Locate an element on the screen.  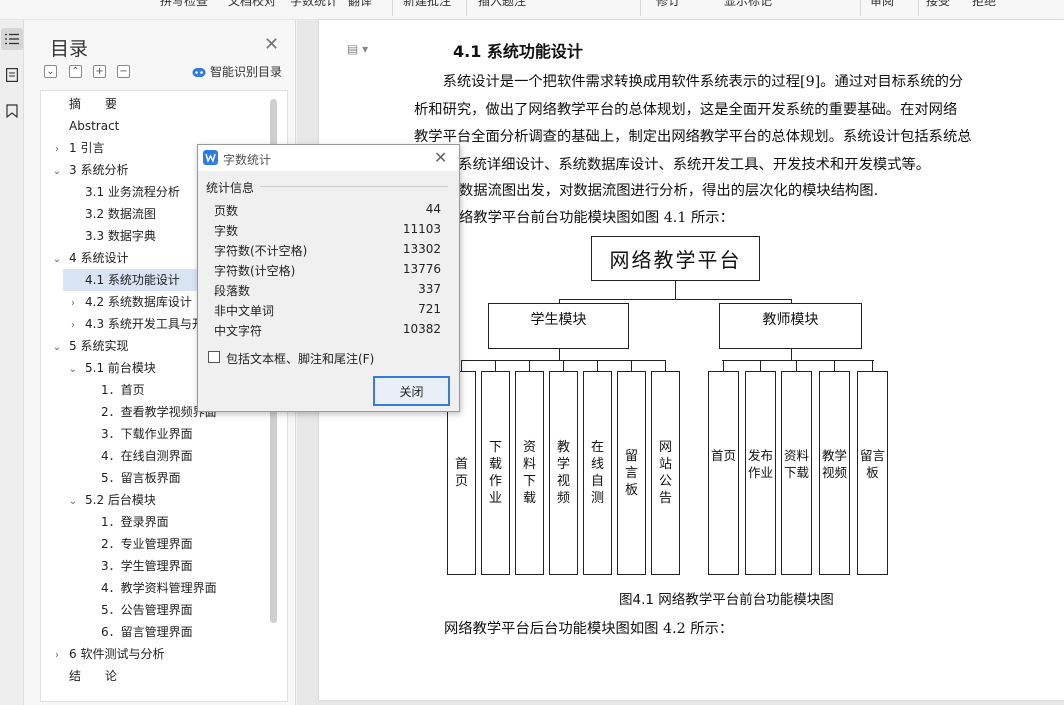
smart-robot-icon is located at coordinates (199, 72).